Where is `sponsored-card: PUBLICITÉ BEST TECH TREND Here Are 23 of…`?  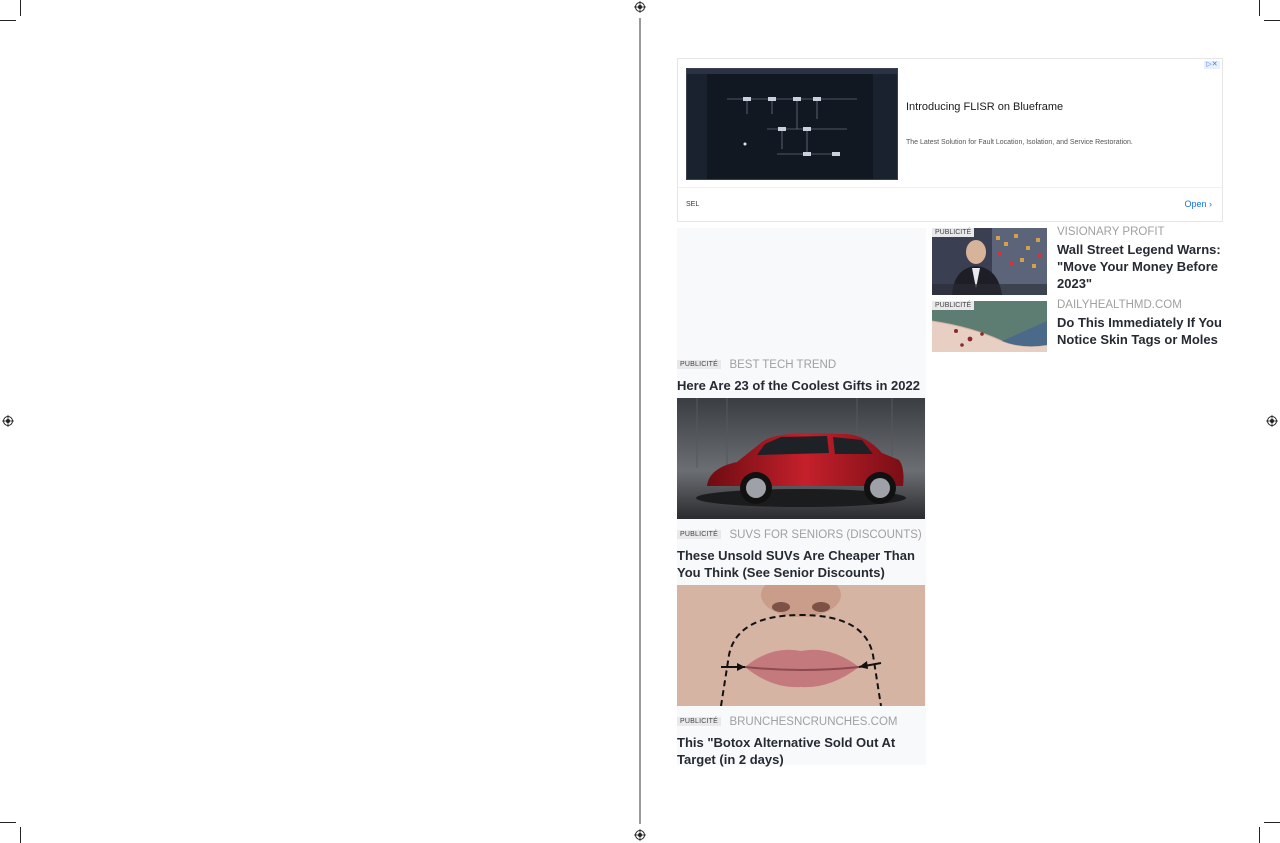 sponsored-card: PUBLICITÉ BEST TECH TREND Here Are 23 of… is located at coordinates (801, 375).